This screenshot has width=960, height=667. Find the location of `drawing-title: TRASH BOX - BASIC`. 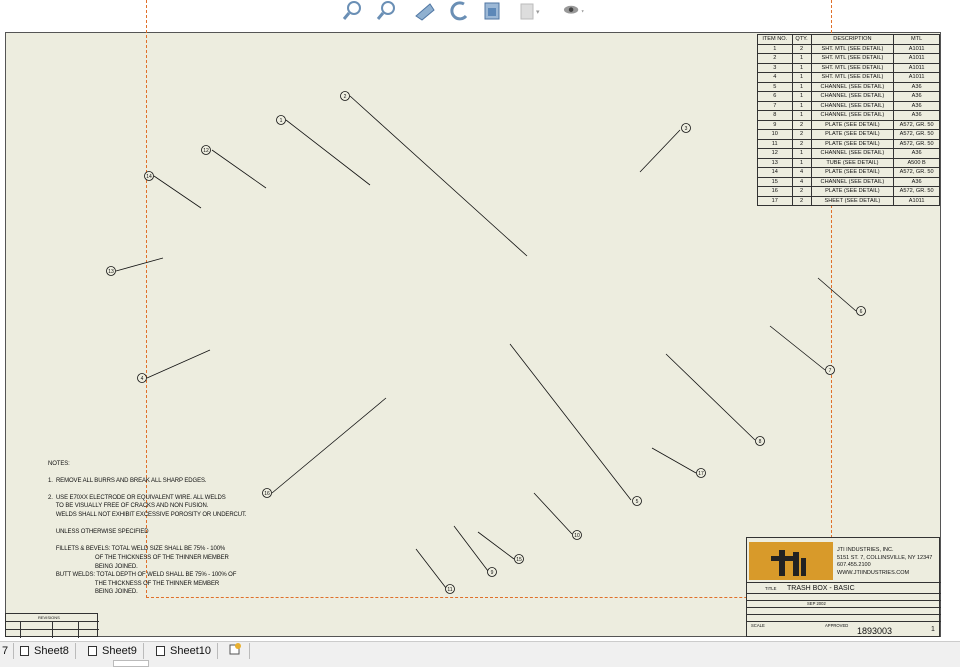

drawing-title: TRASH BOX - BASIC is located at coordinates (821, 588).